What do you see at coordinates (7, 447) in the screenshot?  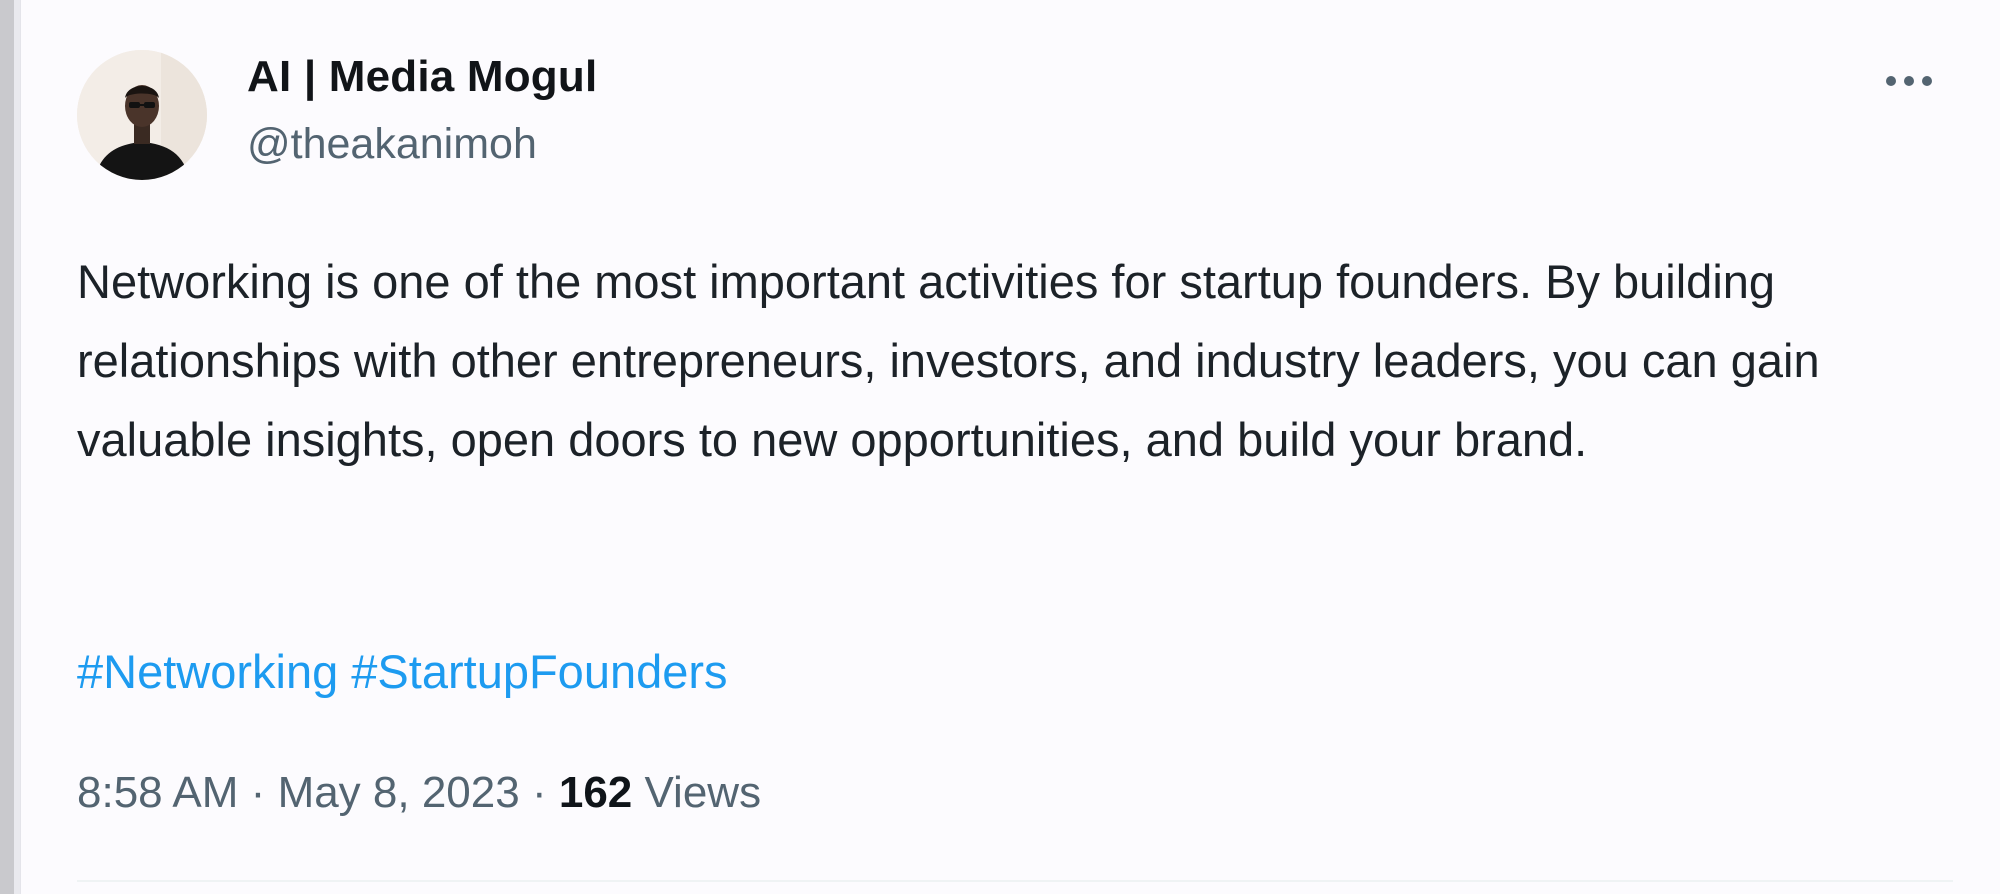 I see `window-edge` at bounding box center [7, 447].